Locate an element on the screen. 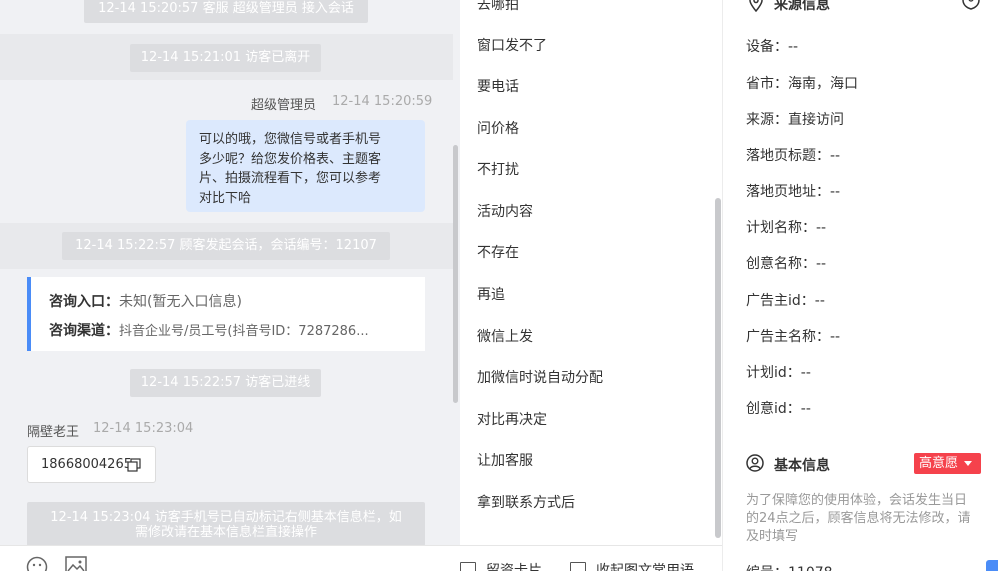 This screenshot has height=571, width=998. source-info-row: 设备：-- is located at coordinates (772, 47).